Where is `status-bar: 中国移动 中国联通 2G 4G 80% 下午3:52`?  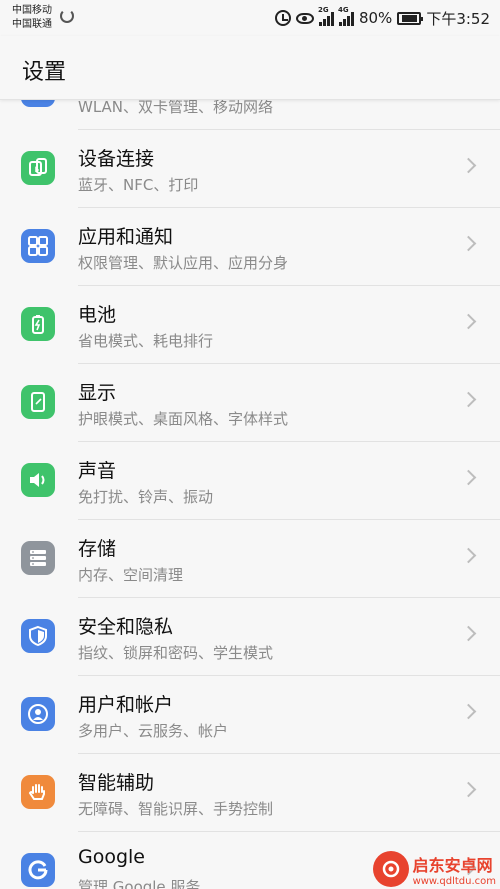 status-bar: 中国移动 中国联通 2G 4G 80% 下午3:52 is located at coordinates (250, 18).